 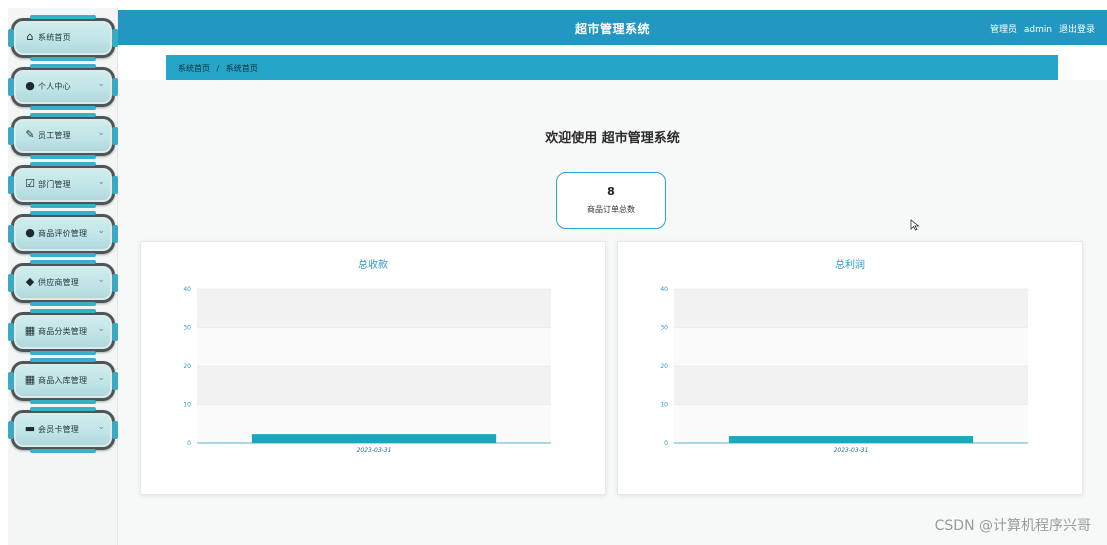 What do you see at coordinates (54, 86) in the screenshot?
I see `sidebar-item-label: 个人中心` at bounding box center [54, 86].